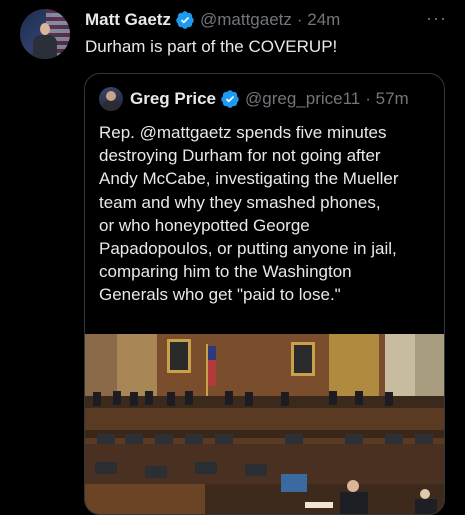  I want to click on tweet-text: Durham is part of the COVERUP!, so click(211, 46).